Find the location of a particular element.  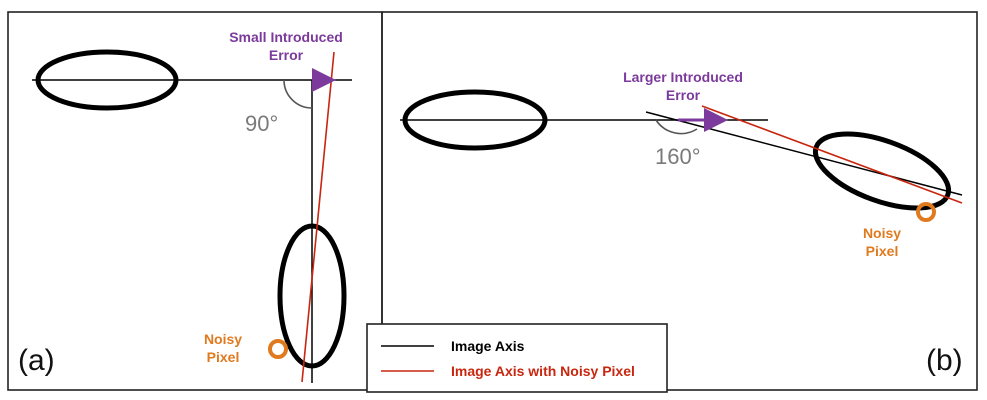

noisy-label-b-line1: Noisy is located at coordinates (882, 233).